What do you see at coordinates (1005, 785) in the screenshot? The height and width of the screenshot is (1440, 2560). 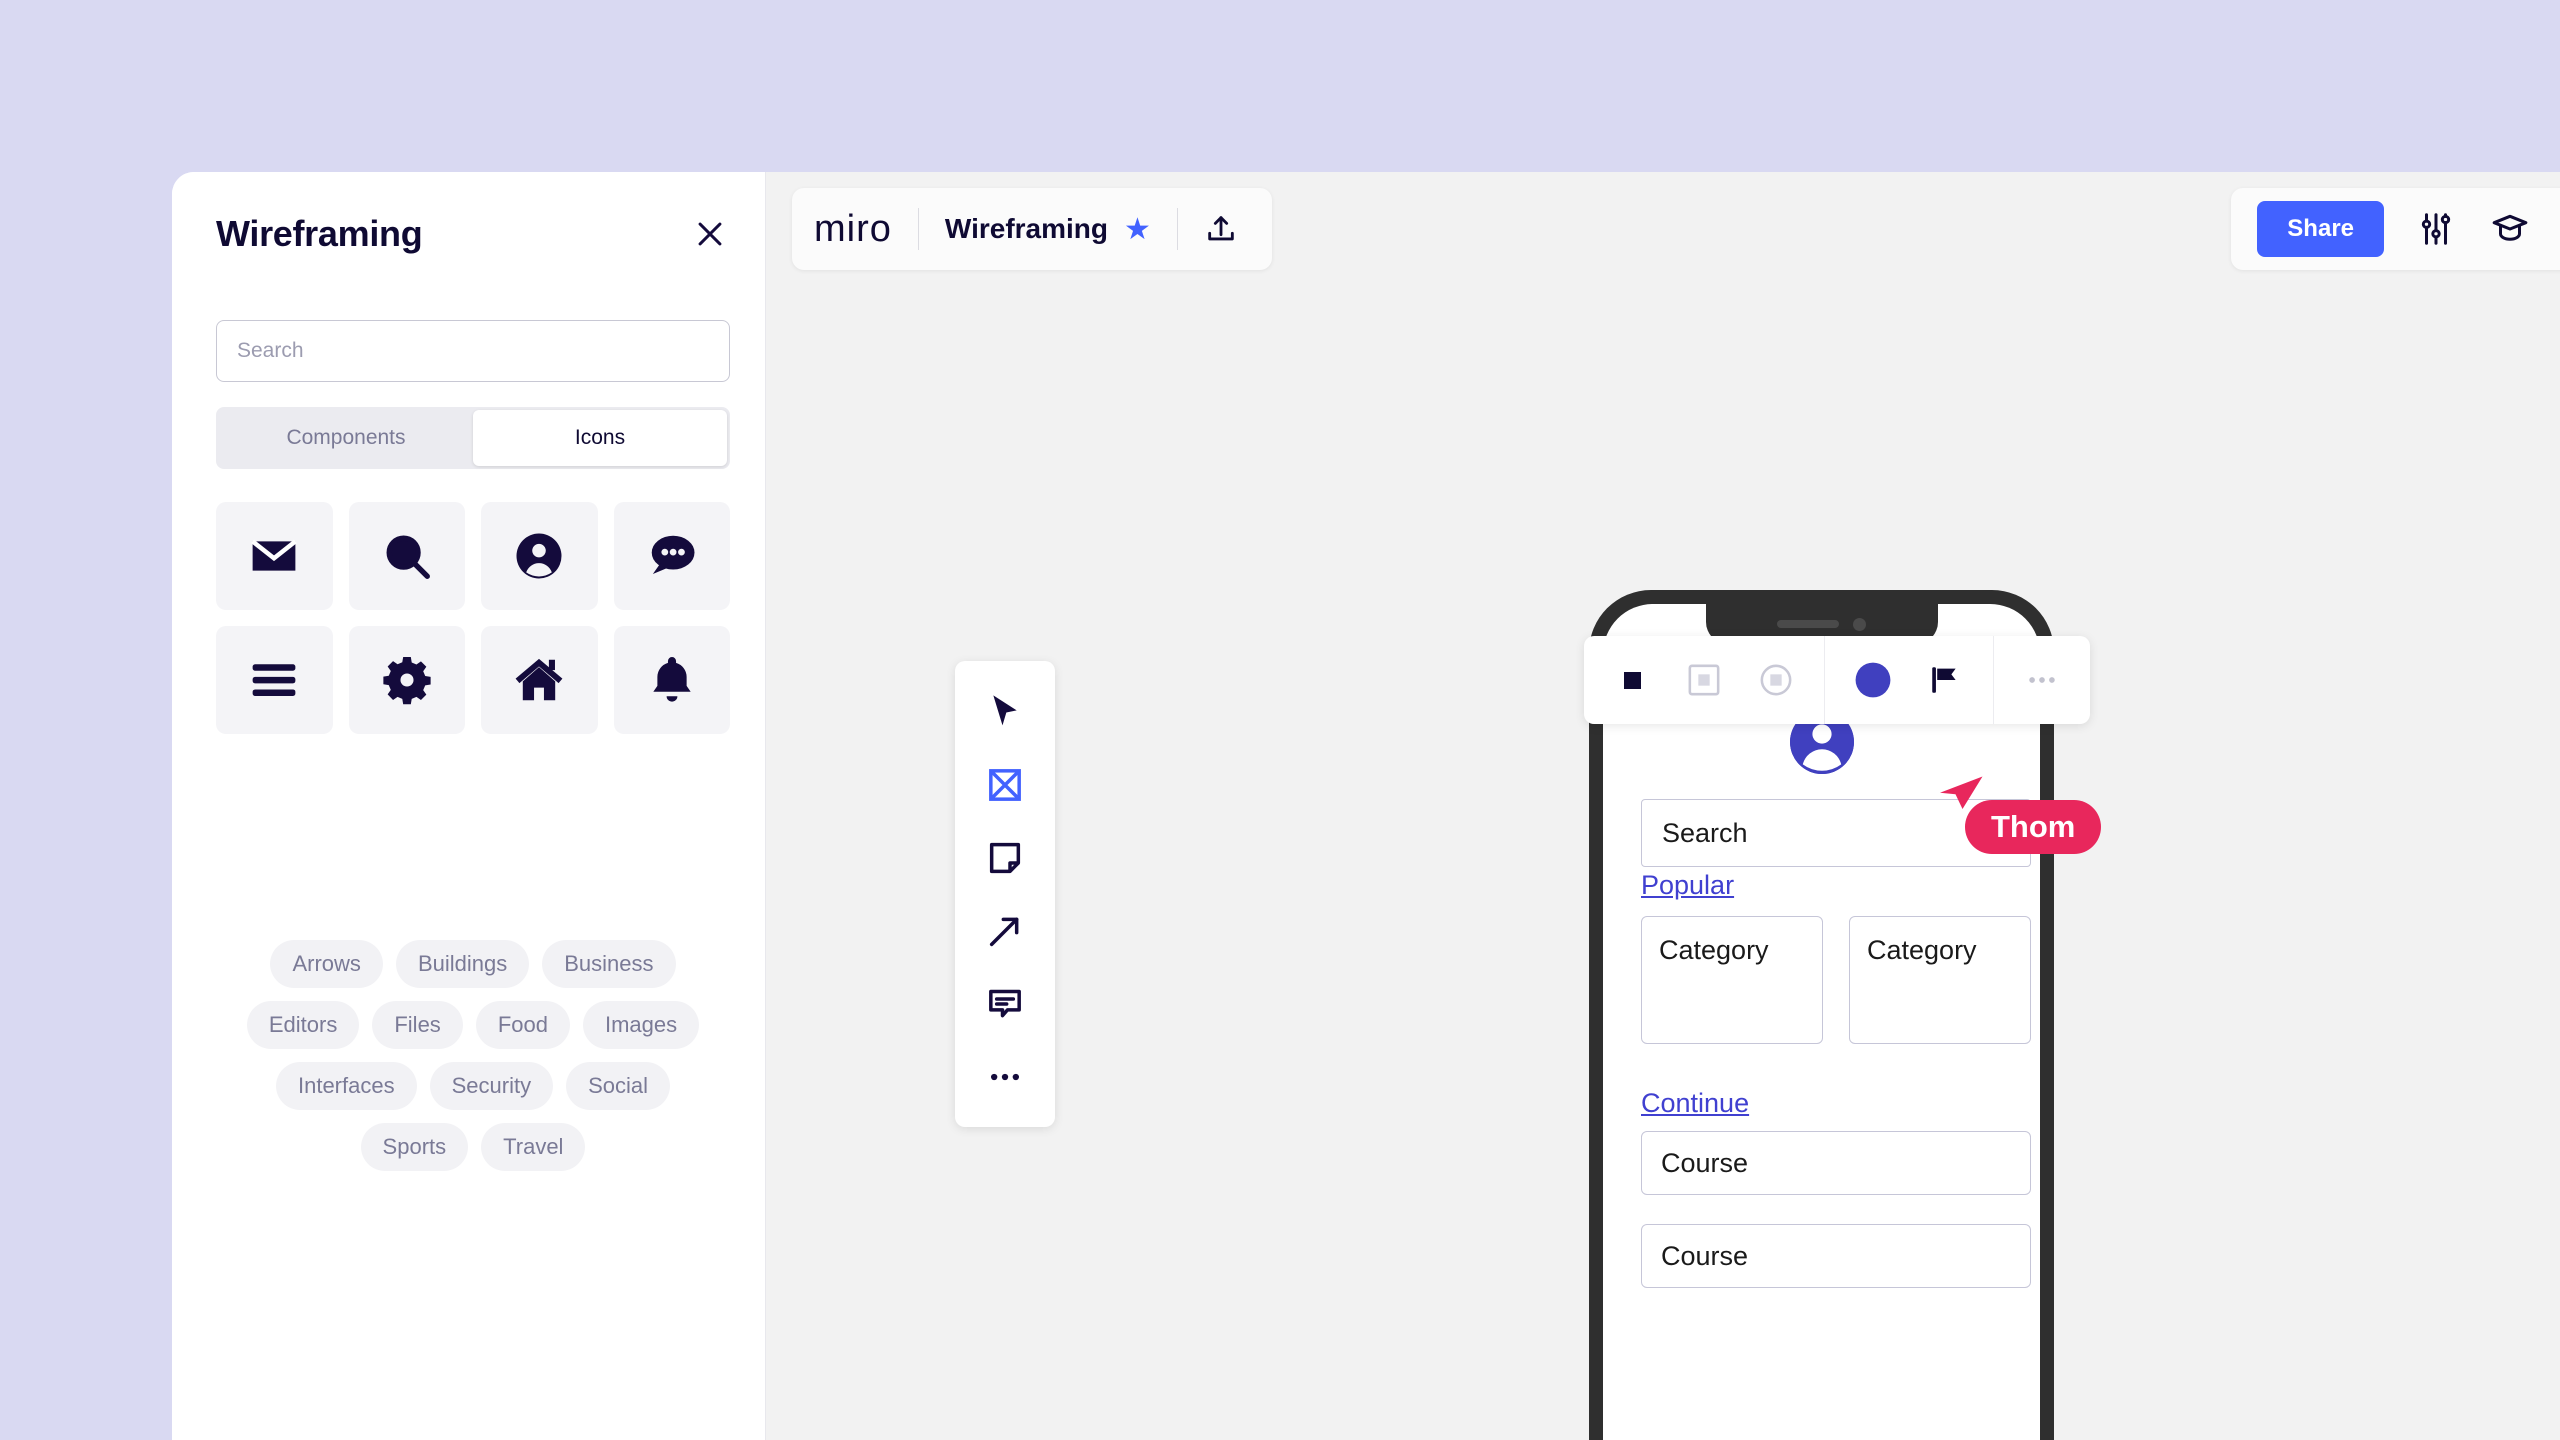 I see `wireframe-tool` at bounding box center [1005, 785].